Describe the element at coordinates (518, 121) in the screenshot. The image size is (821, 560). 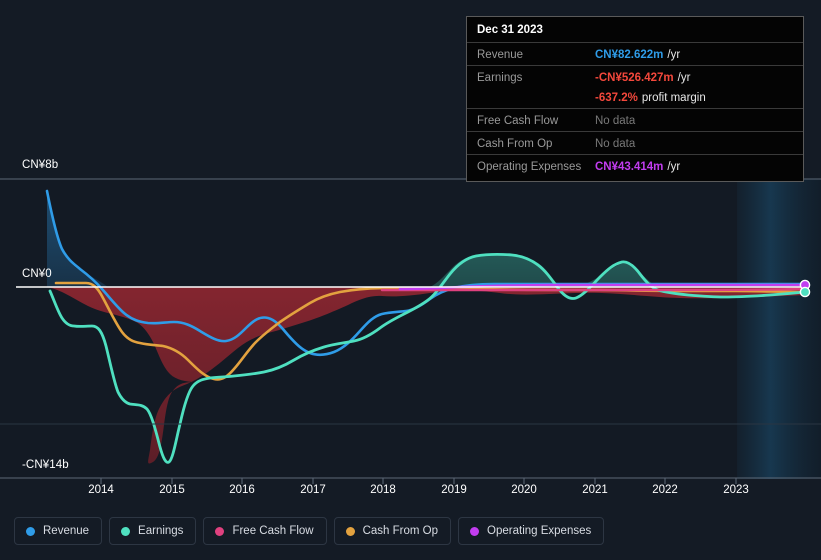
I see `tooltip-row-label: Free Cash Flow` at that location.